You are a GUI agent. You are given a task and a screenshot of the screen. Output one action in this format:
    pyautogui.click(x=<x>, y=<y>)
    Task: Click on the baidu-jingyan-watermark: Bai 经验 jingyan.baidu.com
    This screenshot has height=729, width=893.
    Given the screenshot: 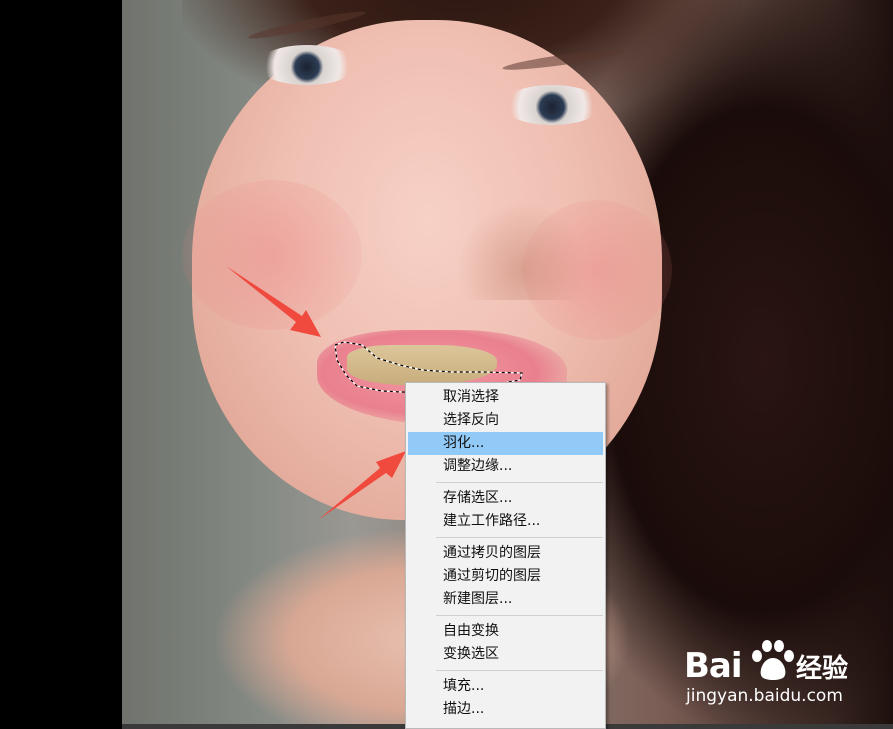 What is the action you would take?
    pyautogui.click(x=774, y=674)
    